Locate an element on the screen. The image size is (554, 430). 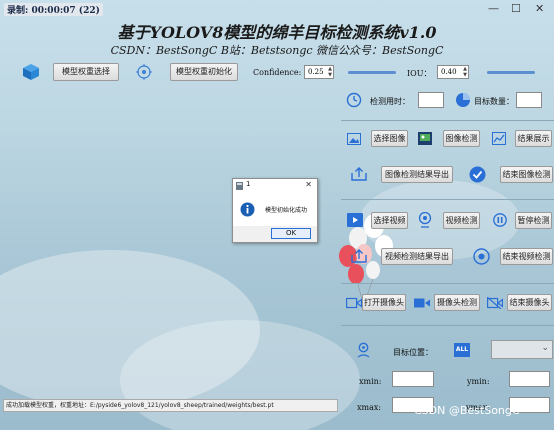
line-chart-icon is located at coordinates (499, 138).